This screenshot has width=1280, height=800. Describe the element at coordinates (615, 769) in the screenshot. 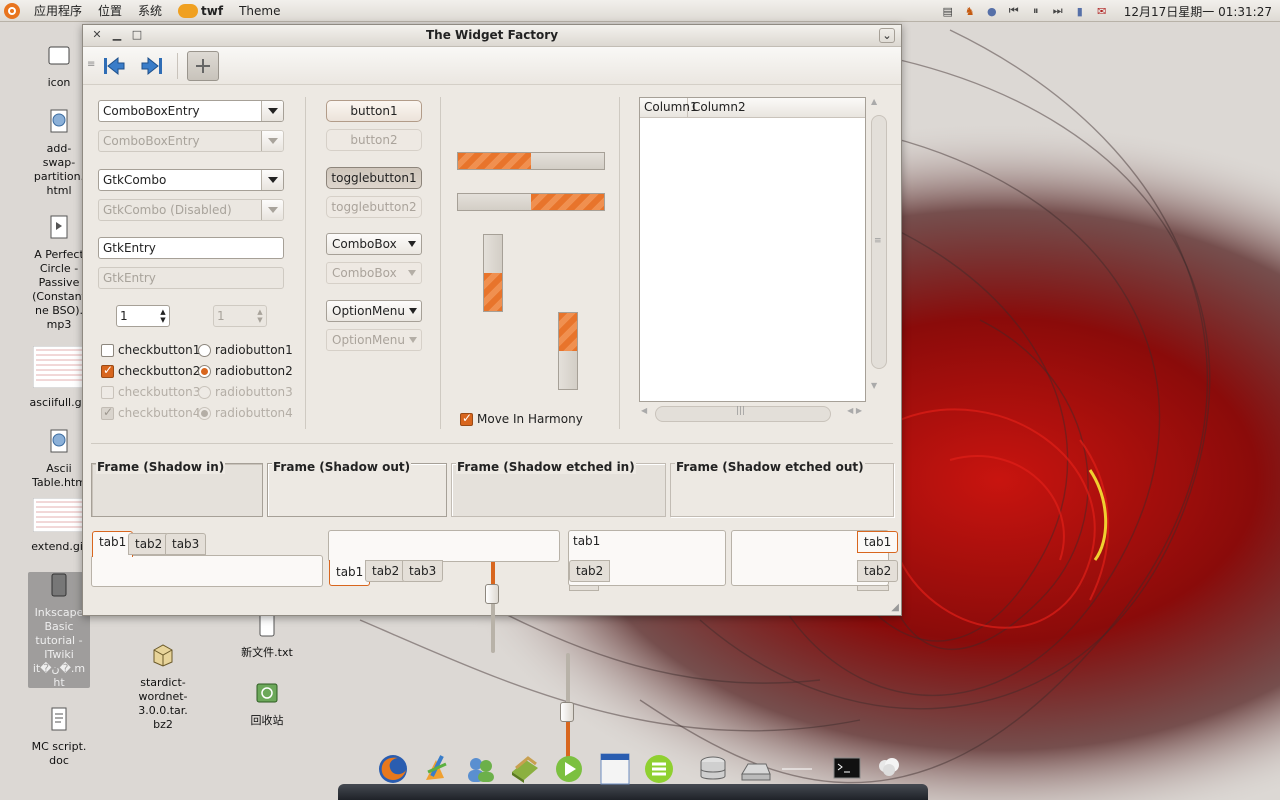

I see `window-icon` at that location.